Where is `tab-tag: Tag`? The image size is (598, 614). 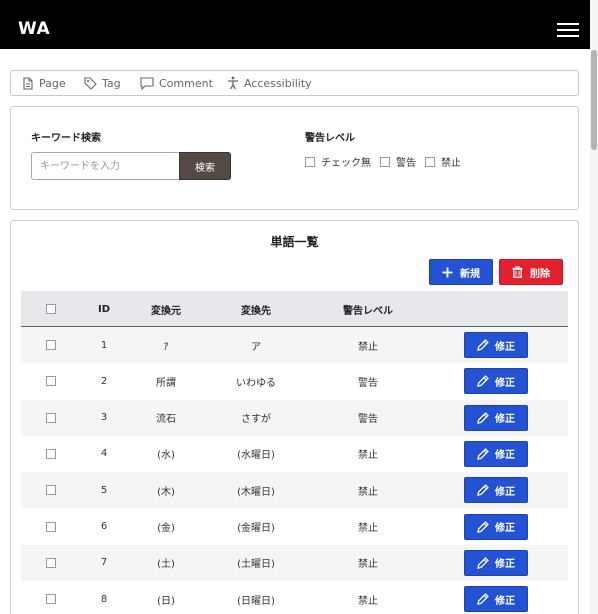 tab-tag: Tag is located at coordinates (102, 83).